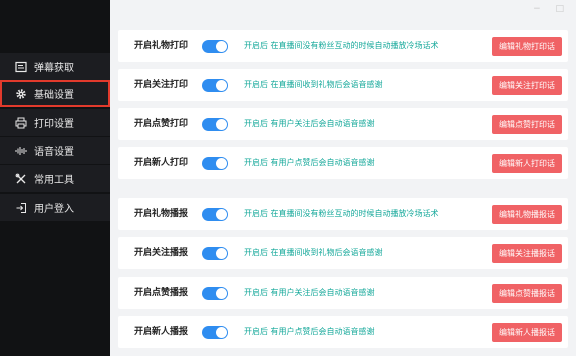 This screenshot has width=576, height=356. I want to click on sidebar-item-label: 常用工具, so click(54, 180).